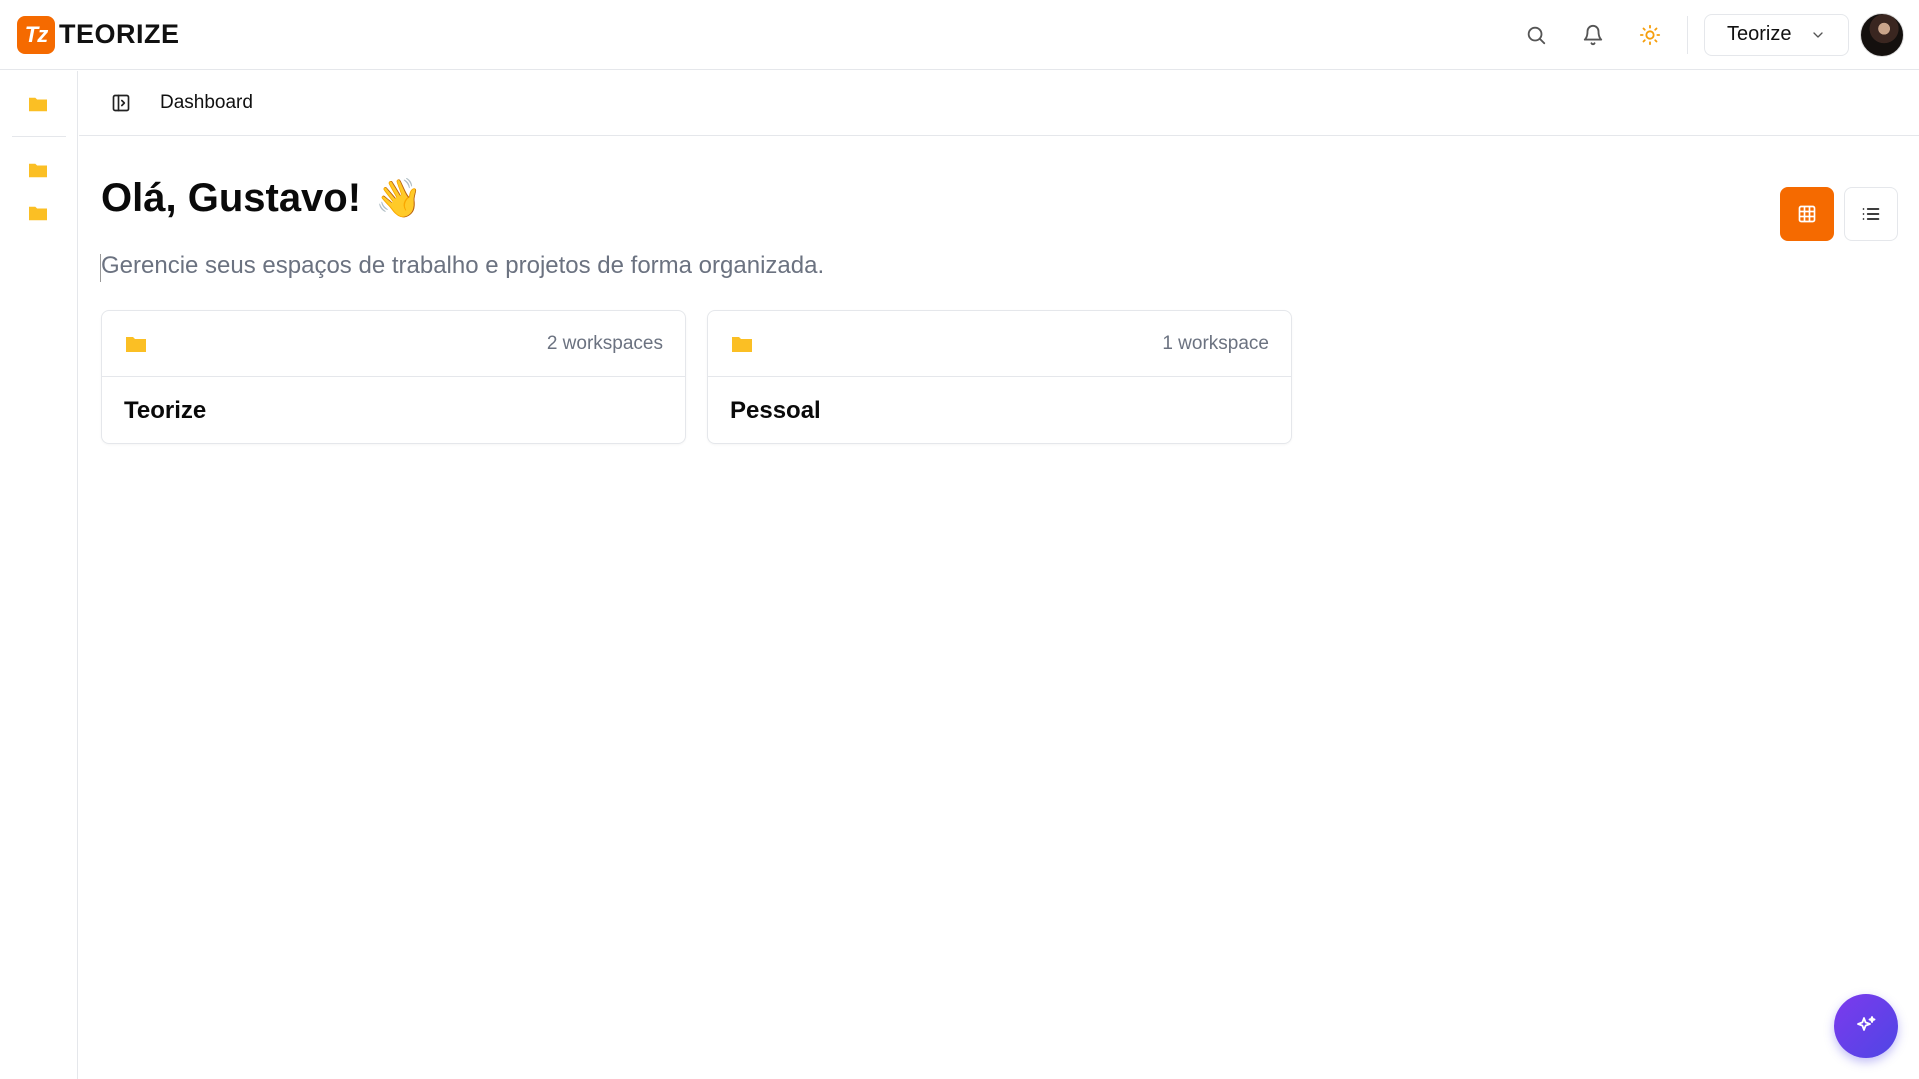 This screenshot has height=1079, width=1919. I want to click on top-divider, so click(1687, 34).